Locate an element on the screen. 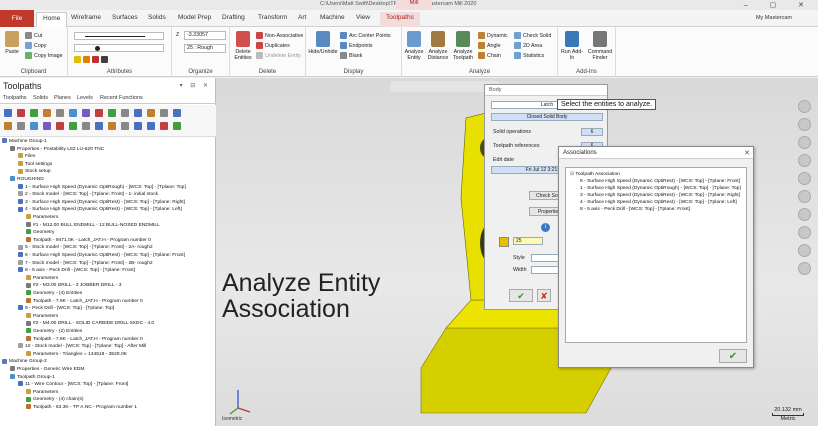 The width and height of the screenshot is (818, 426). tab-levels-panel: Levels is located at coordinates (85, 98).